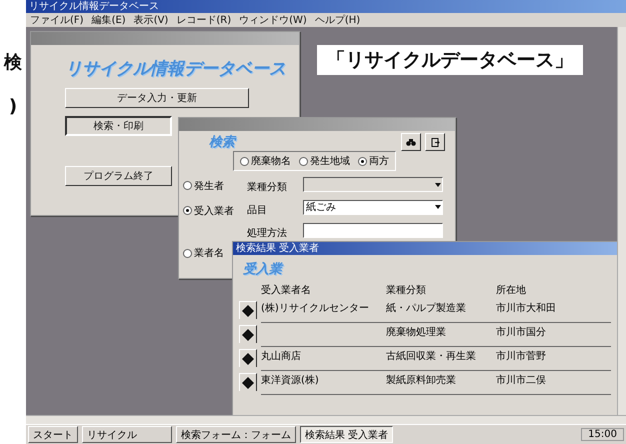  I want to click on column-header: 受入業者名, so click(286, 291).